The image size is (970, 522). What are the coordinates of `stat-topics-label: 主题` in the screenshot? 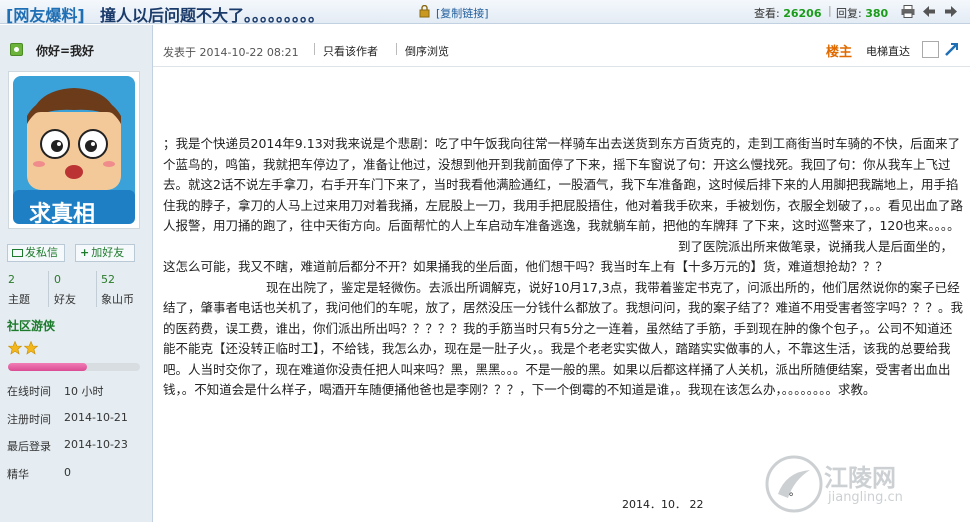 It's located at (19, 299).